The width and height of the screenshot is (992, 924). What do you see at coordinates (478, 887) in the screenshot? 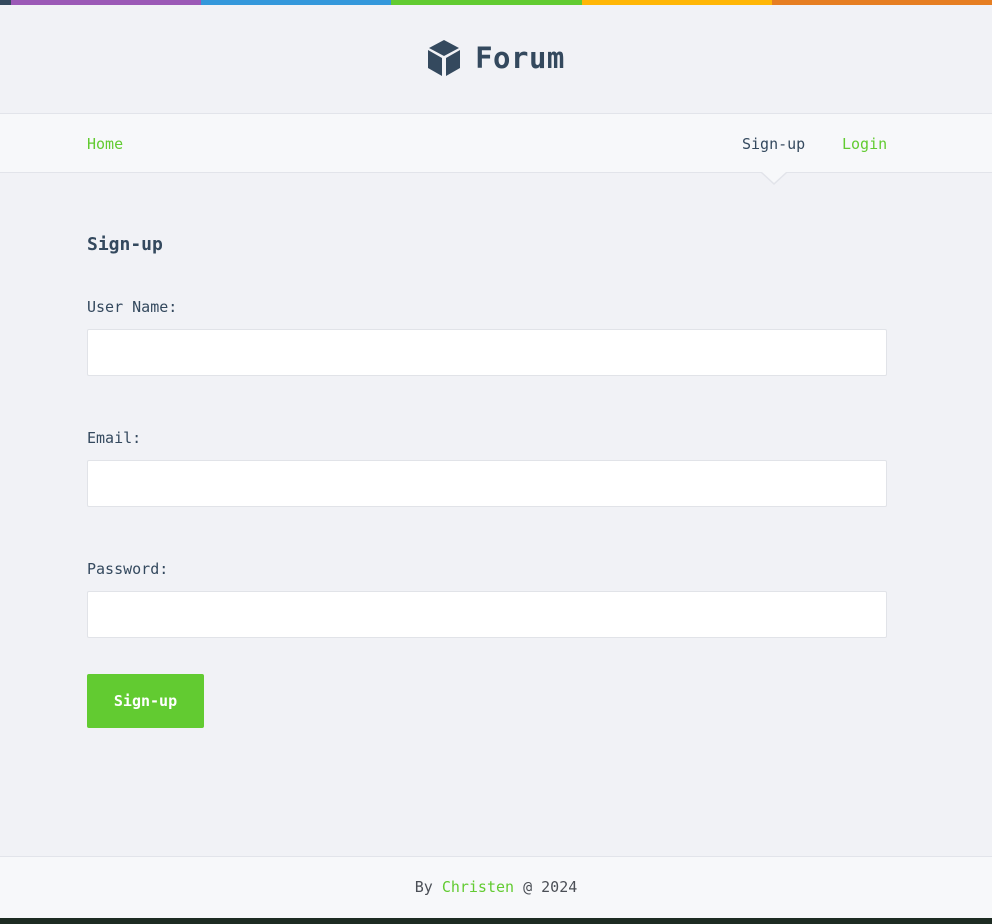
I see `footer-author-link: Christen` at bounding box center [478, 887].